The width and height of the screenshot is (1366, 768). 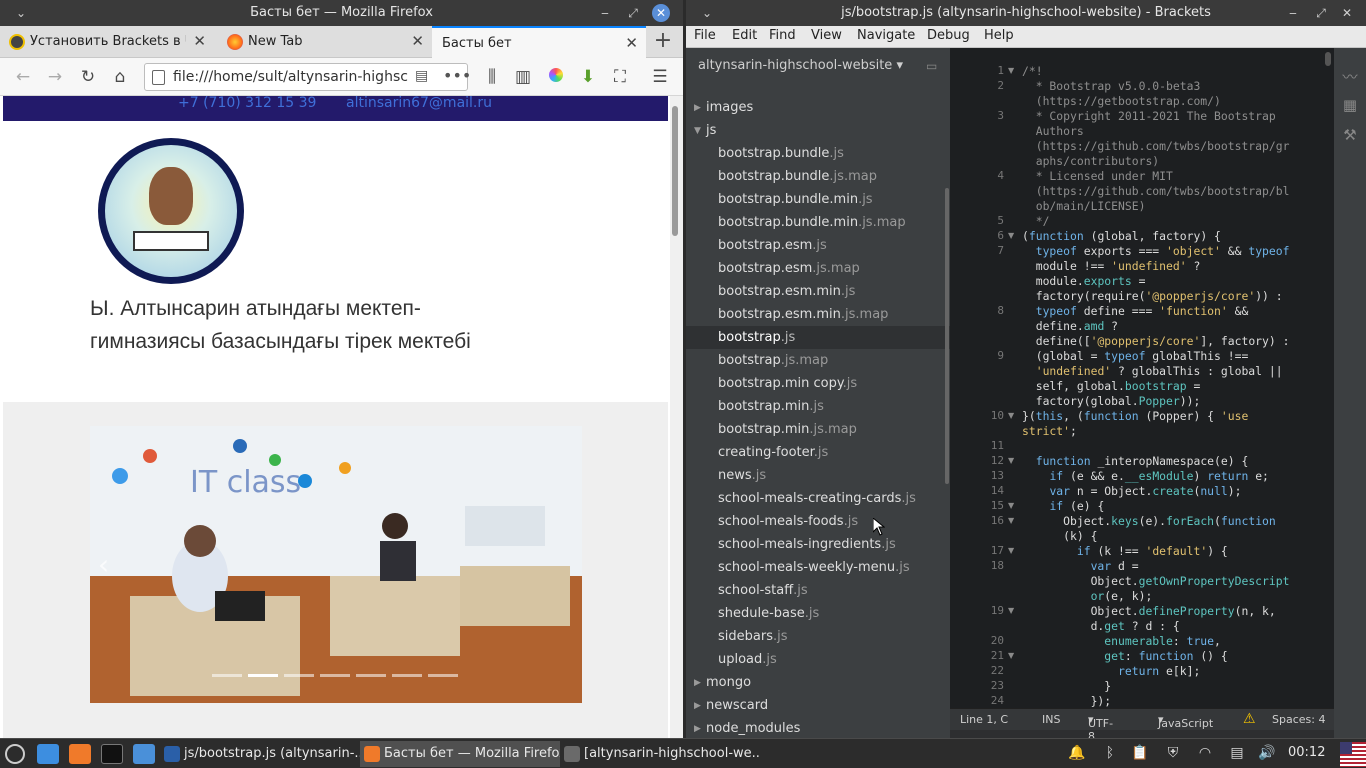 What do you see at coordinates (263, 675) in the screenshot?
I see `carousel-indicator-active` at bounding box center [263, 675].